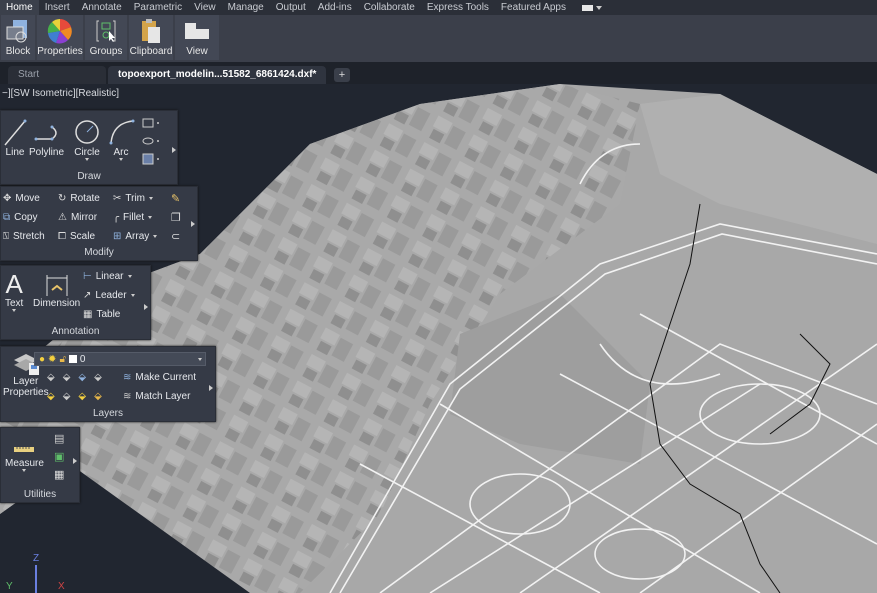 This screenshot has width=877, height=593. I want to click on bulb-icon: ●, so click(42, 359).